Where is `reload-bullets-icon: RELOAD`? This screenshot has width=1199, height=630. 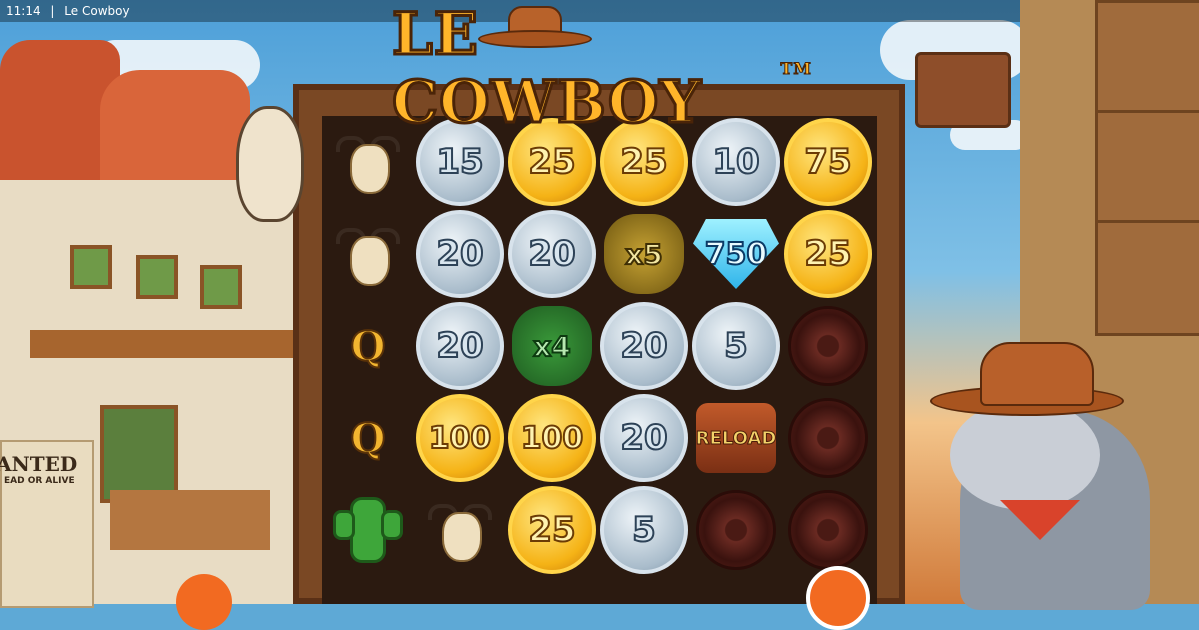 reload-bullets-icon: RELOAD is located at coordinates (736, 438).